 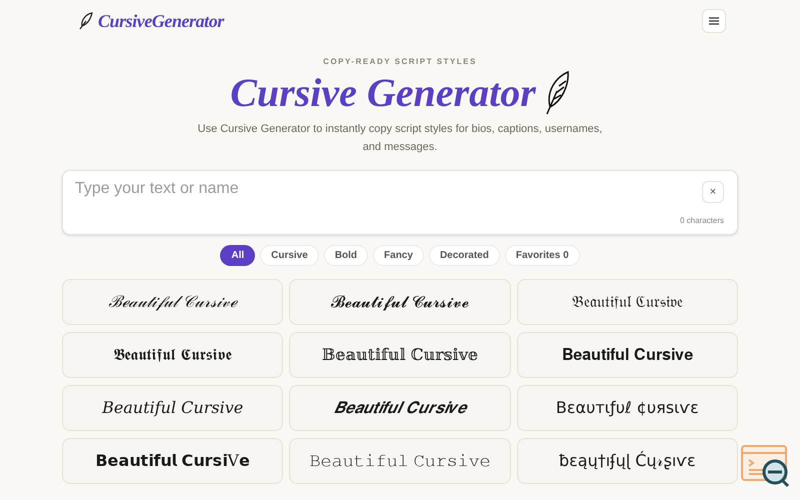 What do you see at coordinates (173, 461) in the screenshot?
I see `style-card: 𝗕𝗲𝗮𝘂𝘁𝗶𝗳𝘂𝗹 𝗖𝘂𝗿𝘀𝗶V𝗲` at bounding box center [173, 461].